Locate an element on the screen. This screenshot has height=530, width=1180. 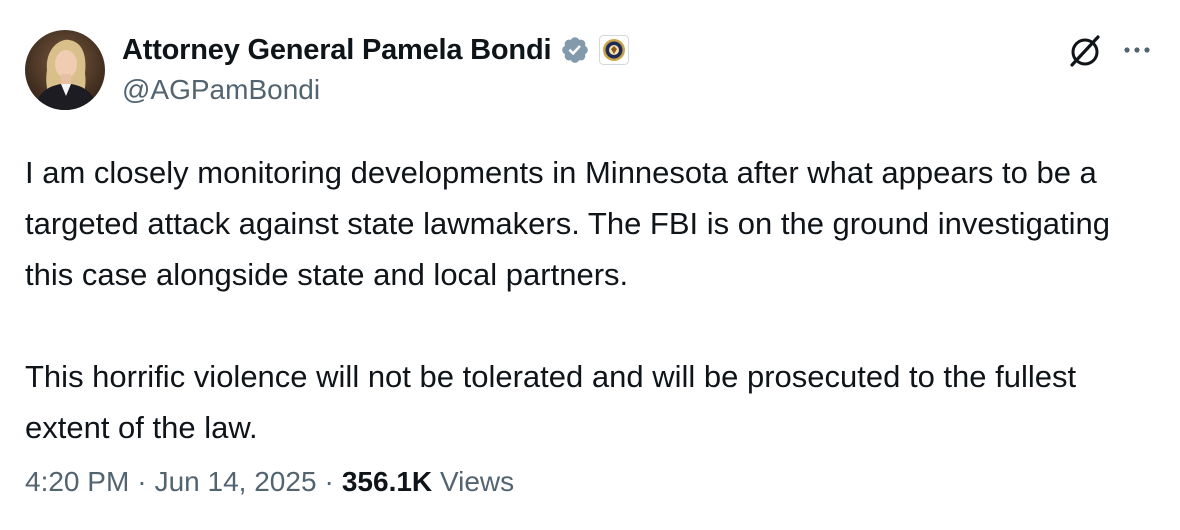
views-label: Views is located at coordinates (477, 481).